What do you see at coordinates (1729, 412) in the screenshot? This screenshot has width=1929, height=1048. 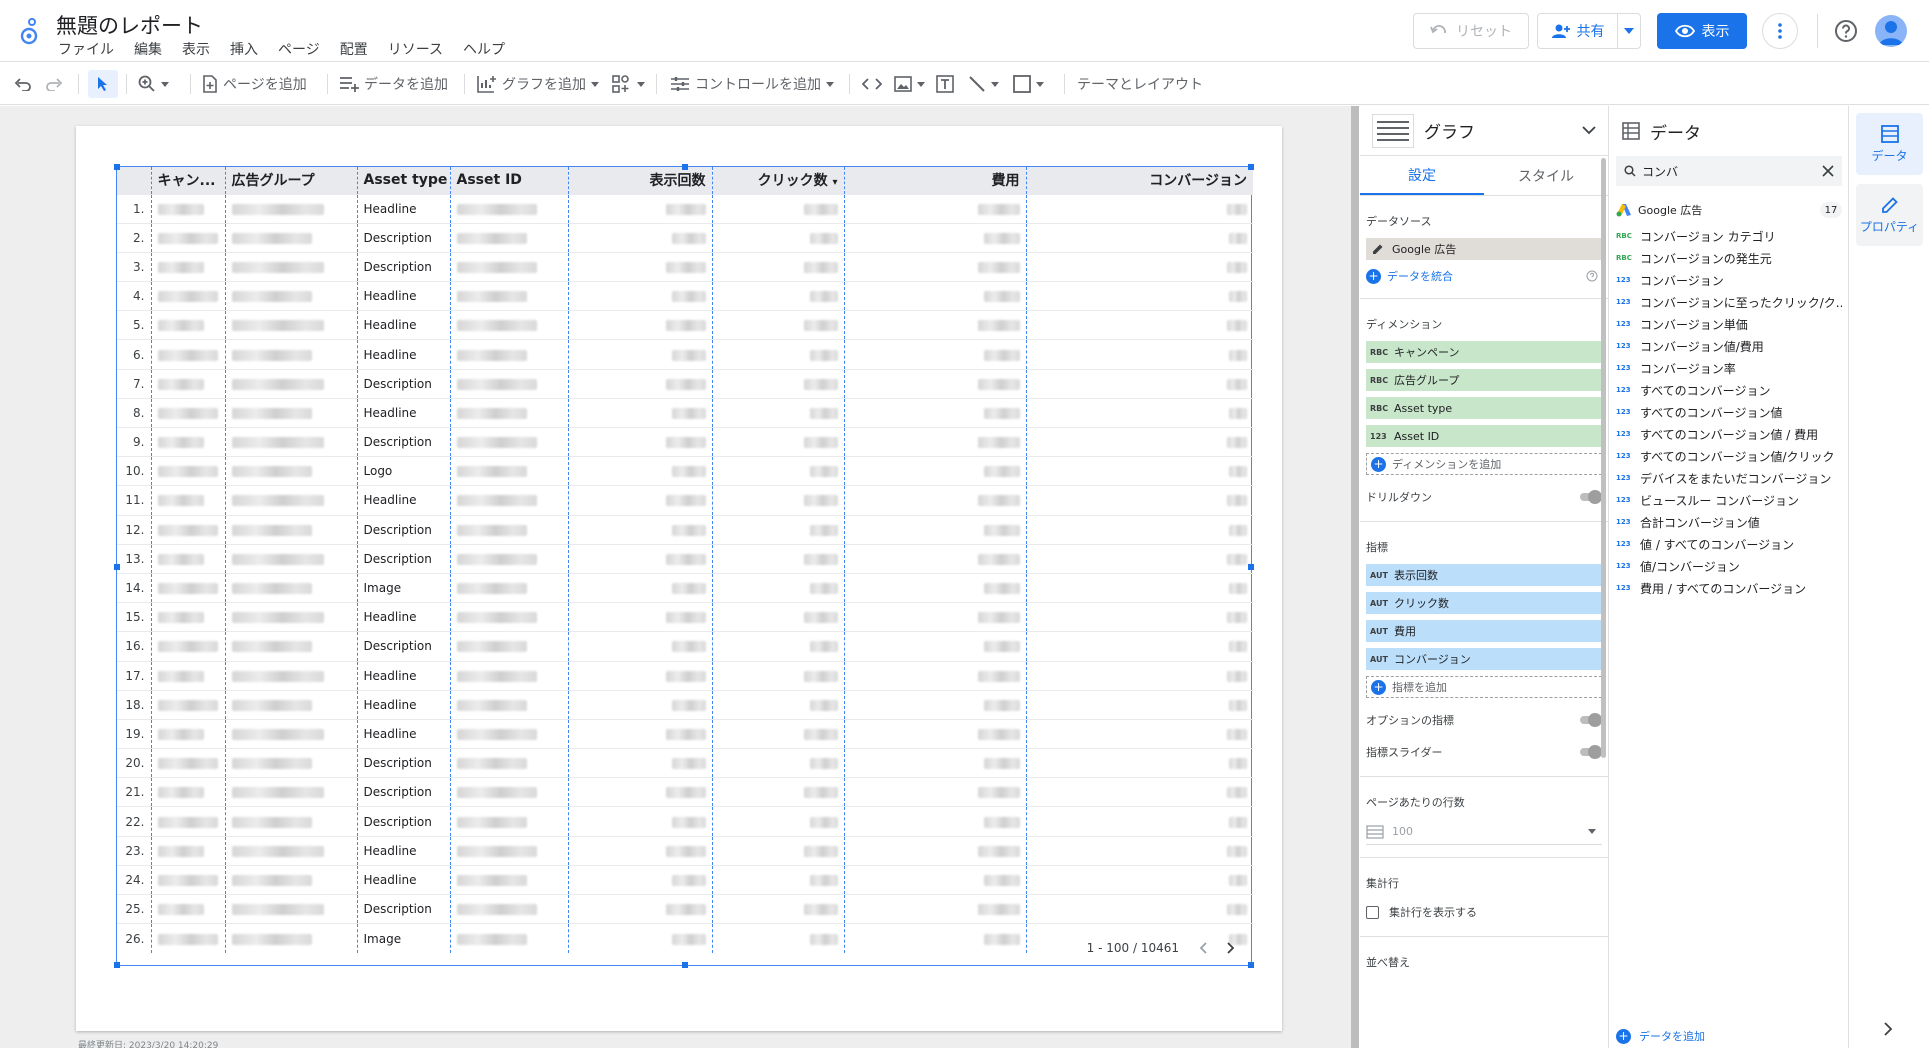 I see `field-list-item: 123 すべてのコンバージョン値` at bounding box center [1729, 412].